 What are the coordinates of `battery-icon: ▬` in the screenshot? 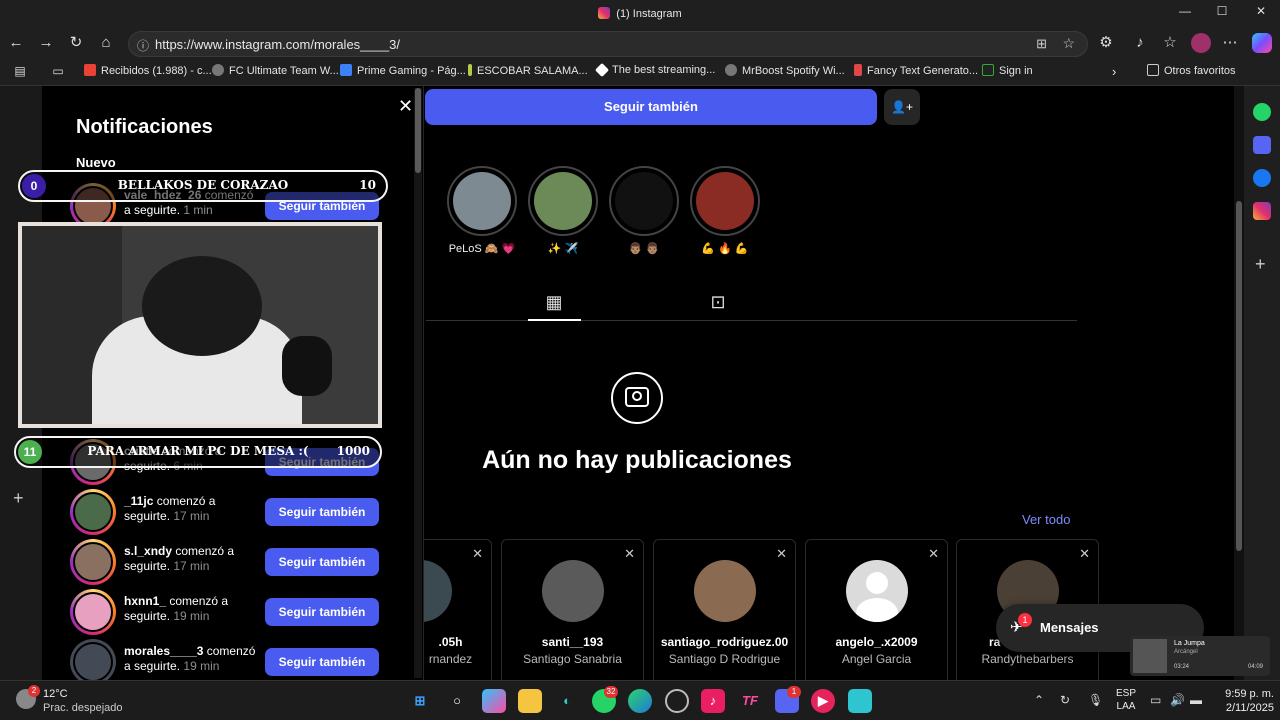 It's located at (1196, 700).